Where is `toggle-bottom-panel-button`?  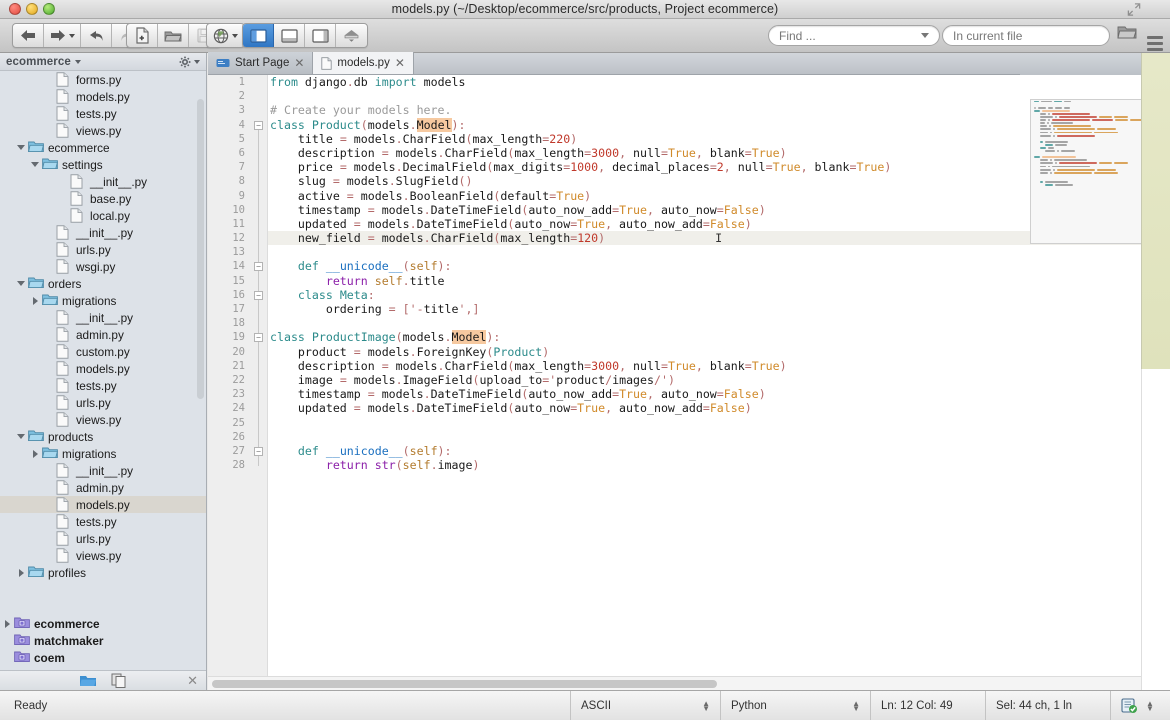
toggle-bottom-panel-button is located at coordinates (289, 35).